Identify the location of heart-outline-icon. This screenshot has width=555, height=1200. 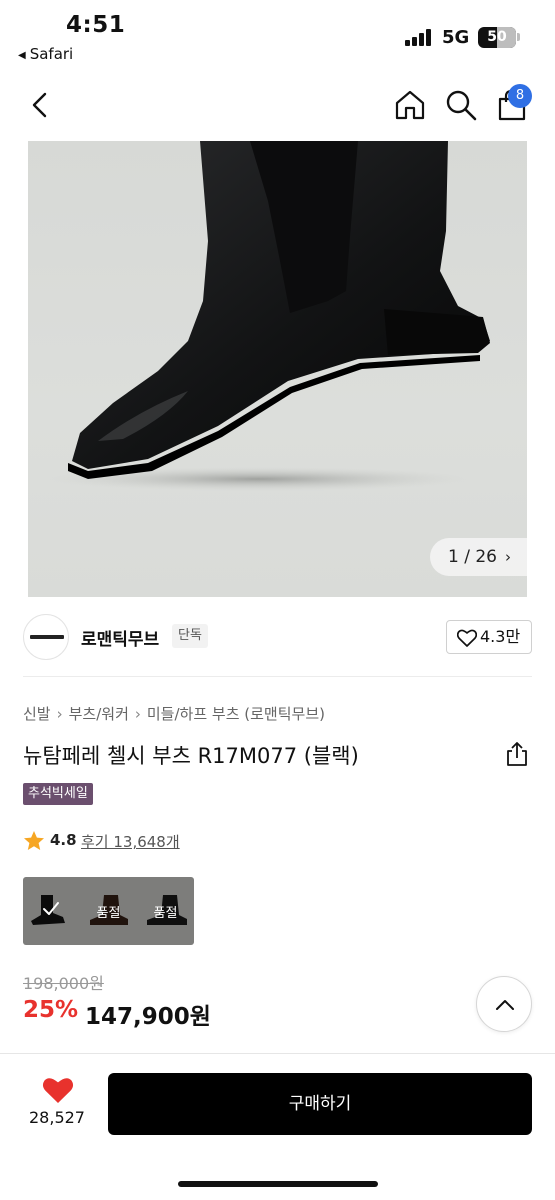
(467, 638).